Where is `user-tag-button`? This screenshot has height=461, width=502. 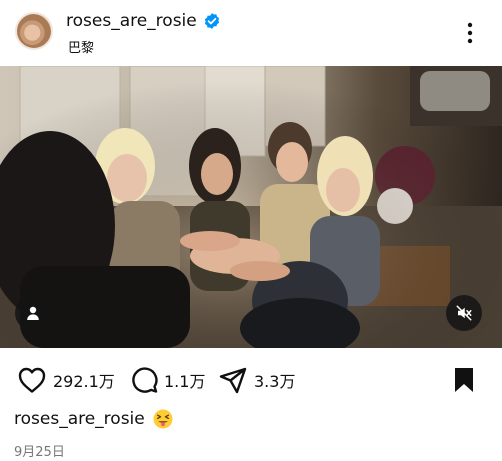 user-tag-button is located at coordinates (33, 313).